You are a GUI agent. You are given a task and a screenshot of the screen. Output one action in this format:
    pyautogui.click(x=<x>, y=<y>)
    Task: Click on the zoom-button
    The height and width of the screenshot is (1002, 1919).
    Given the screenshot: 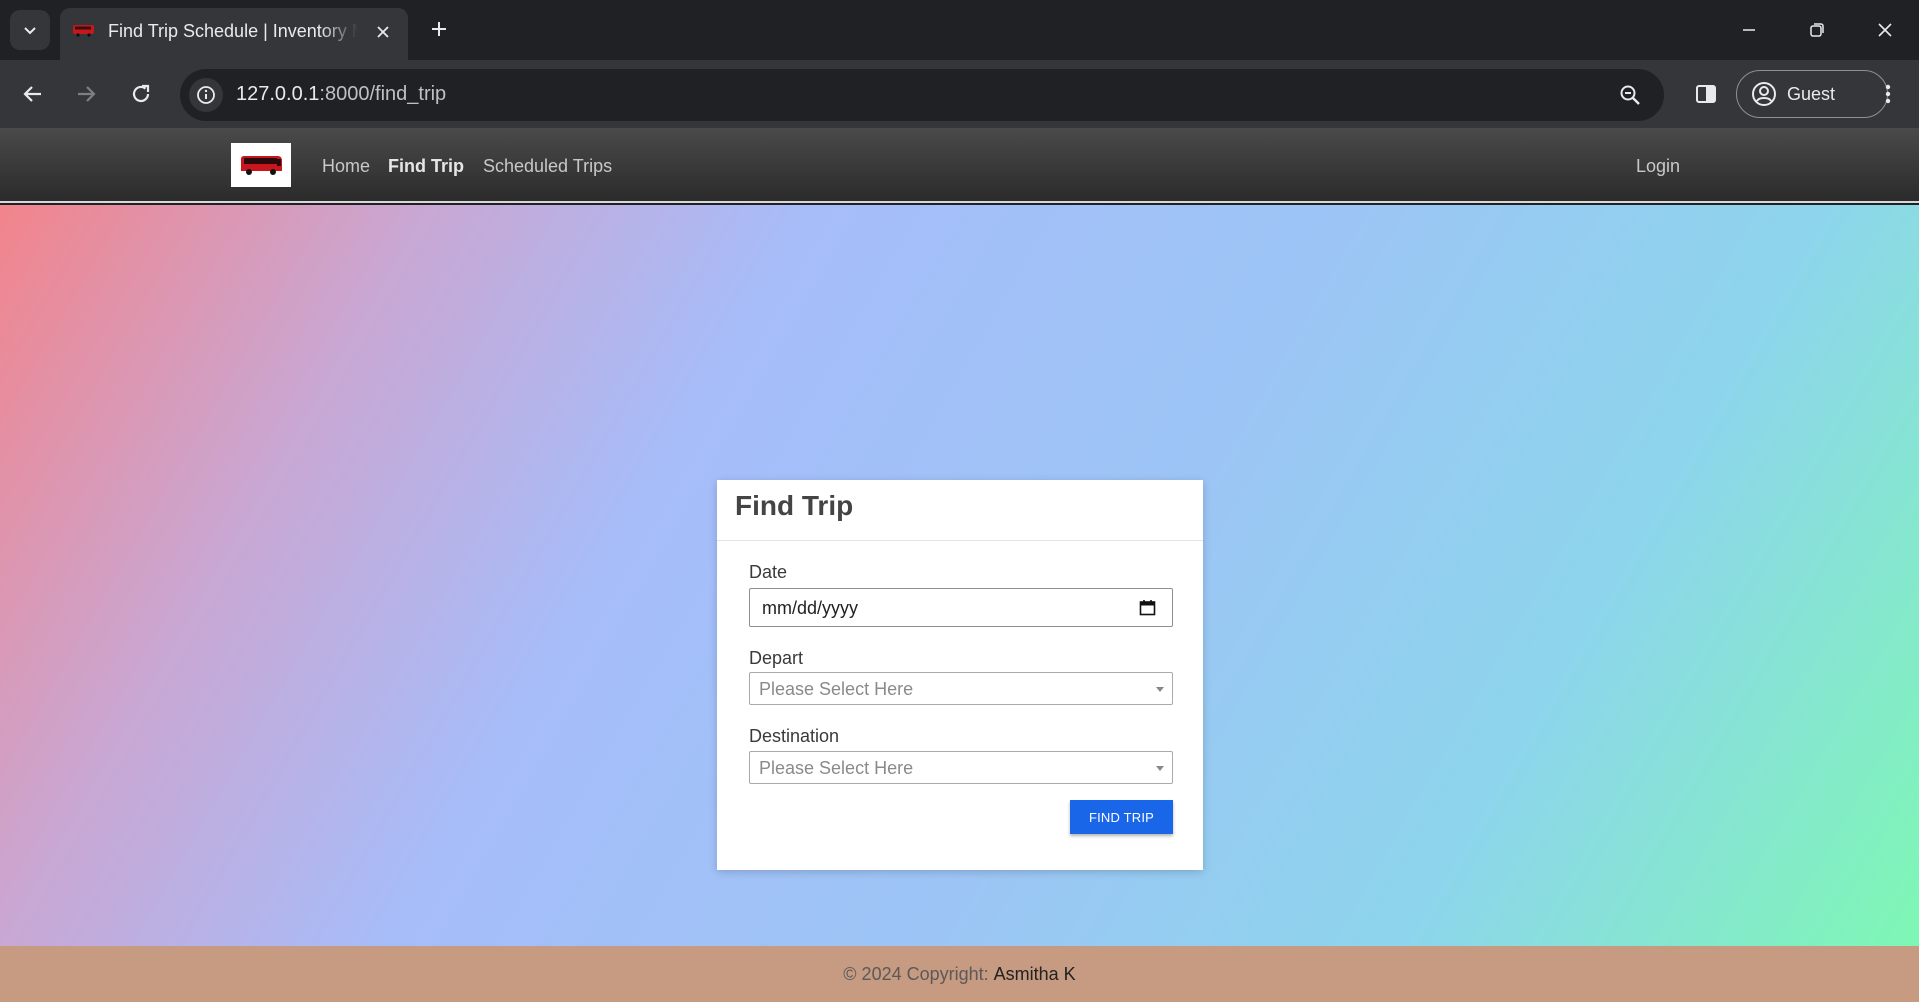 What is the action you would take?
    pyautogui.click(x=1630, y=95)
    